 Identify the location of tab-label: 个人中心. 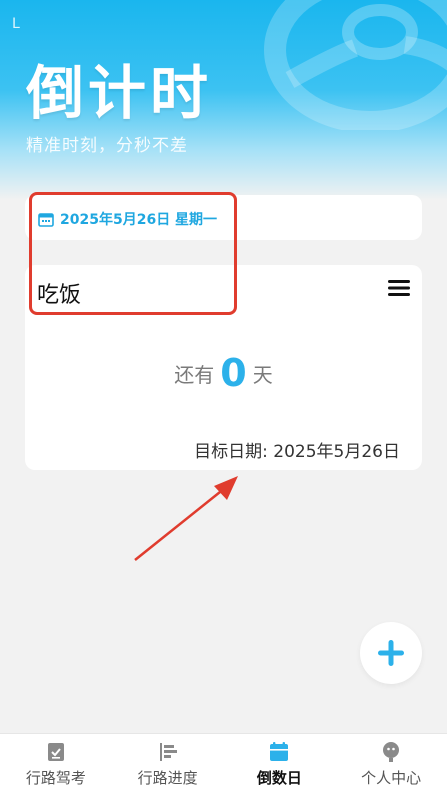
(391, 778).